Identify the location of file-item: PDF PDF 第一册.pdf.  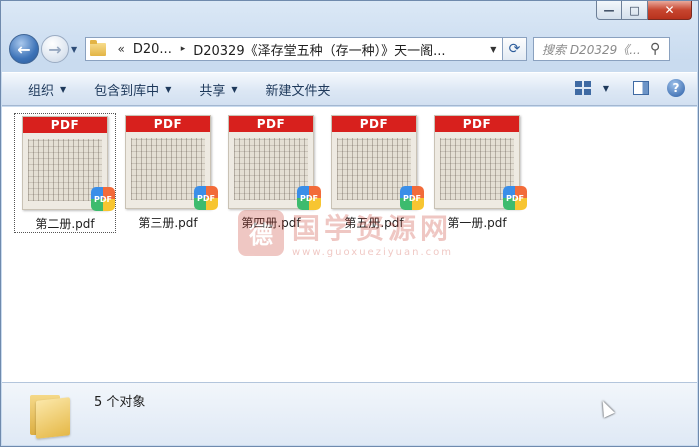
(477, 173).